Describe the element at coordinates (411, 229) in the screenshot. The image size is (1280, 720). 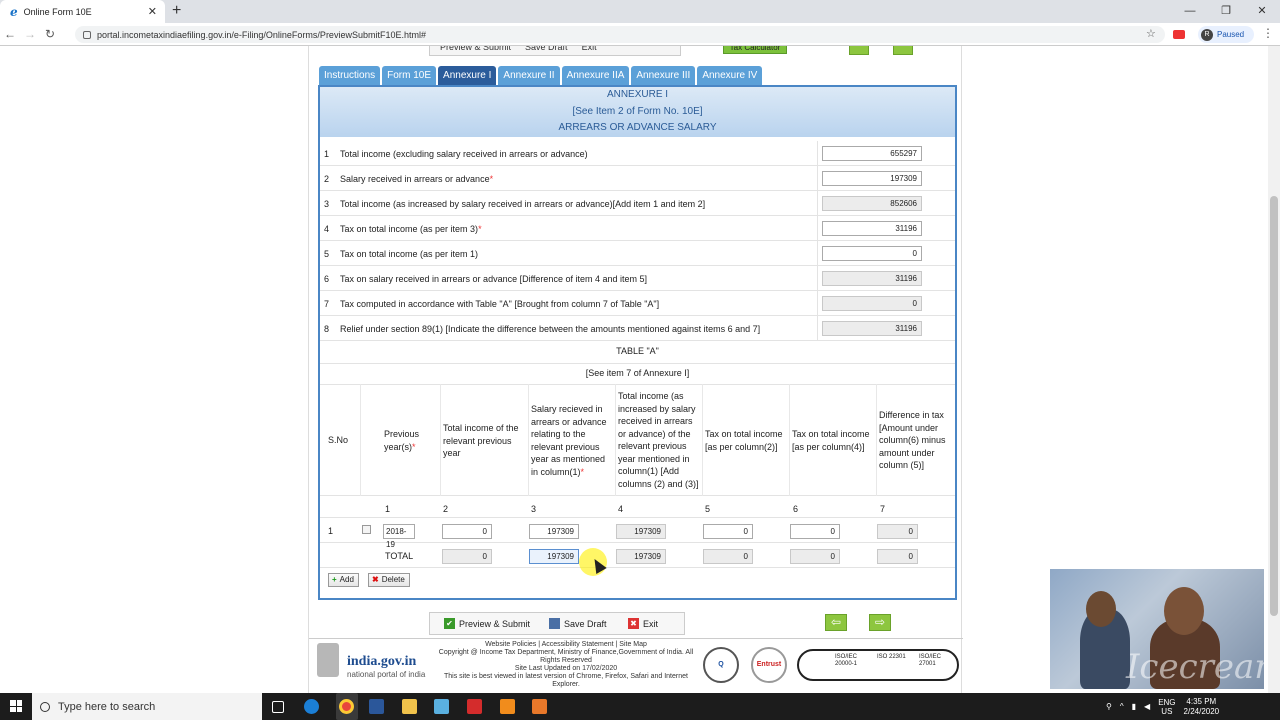
I see `item-label: Tax on total income (as per item 3)*` at that location.